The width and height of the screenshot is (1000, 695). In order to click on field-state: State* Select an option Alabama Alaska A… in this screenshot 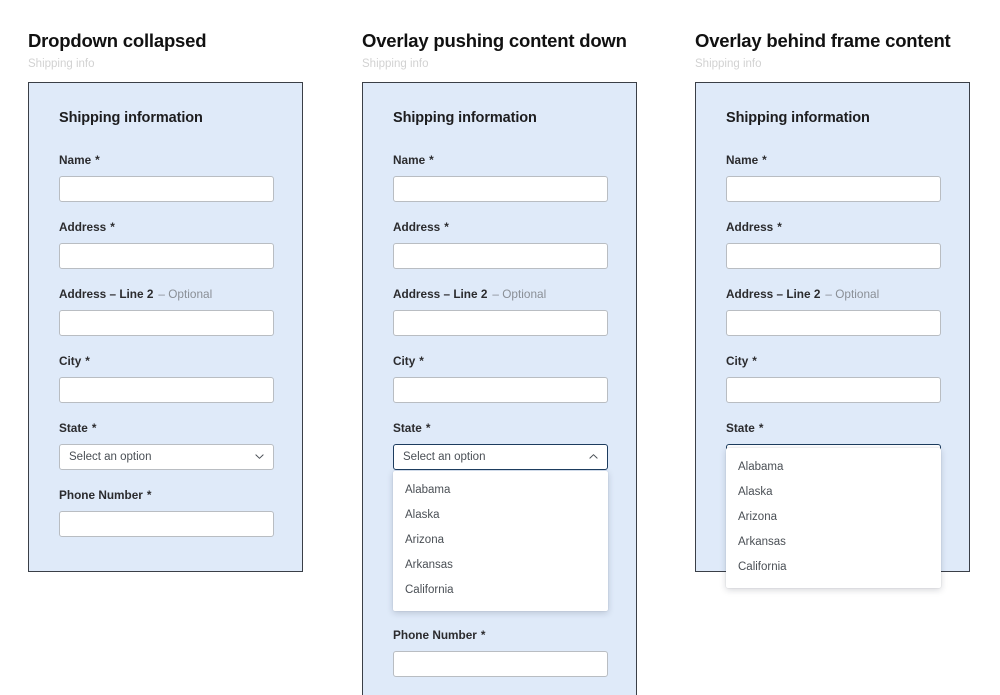, I will do `click(833, 504)`.